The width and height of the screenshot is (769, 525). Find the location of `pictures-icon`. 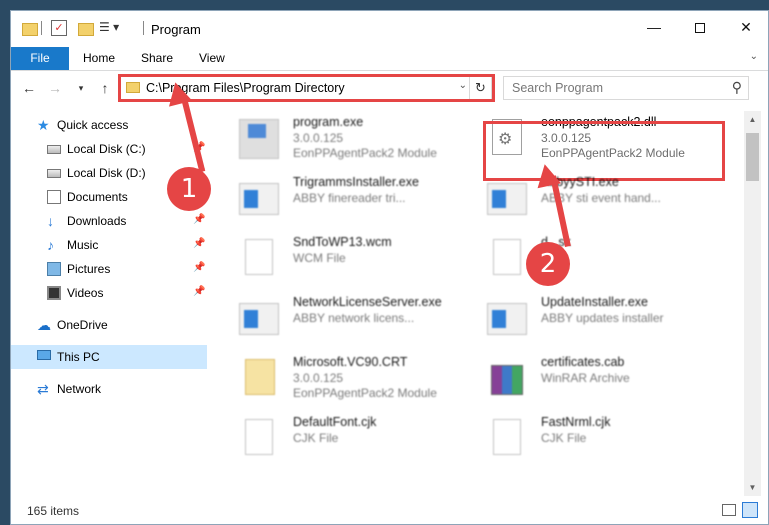

pictures-icon is located at coordinates (54, 269).